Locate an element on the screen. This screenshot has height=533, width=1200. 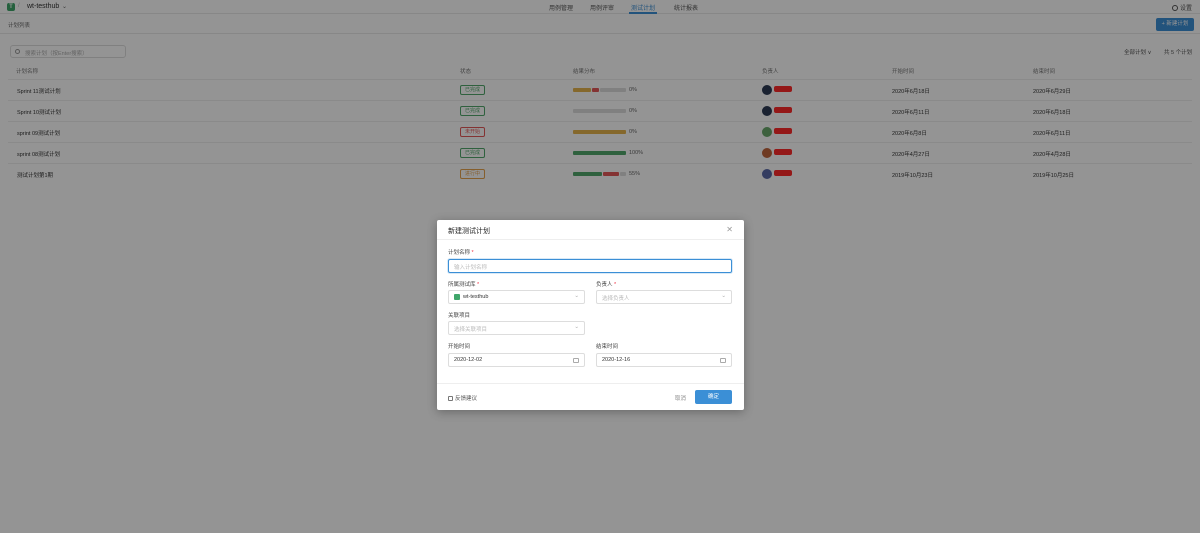
project-placeholder: 选择关联项目 is located at coordinates (471, 330).